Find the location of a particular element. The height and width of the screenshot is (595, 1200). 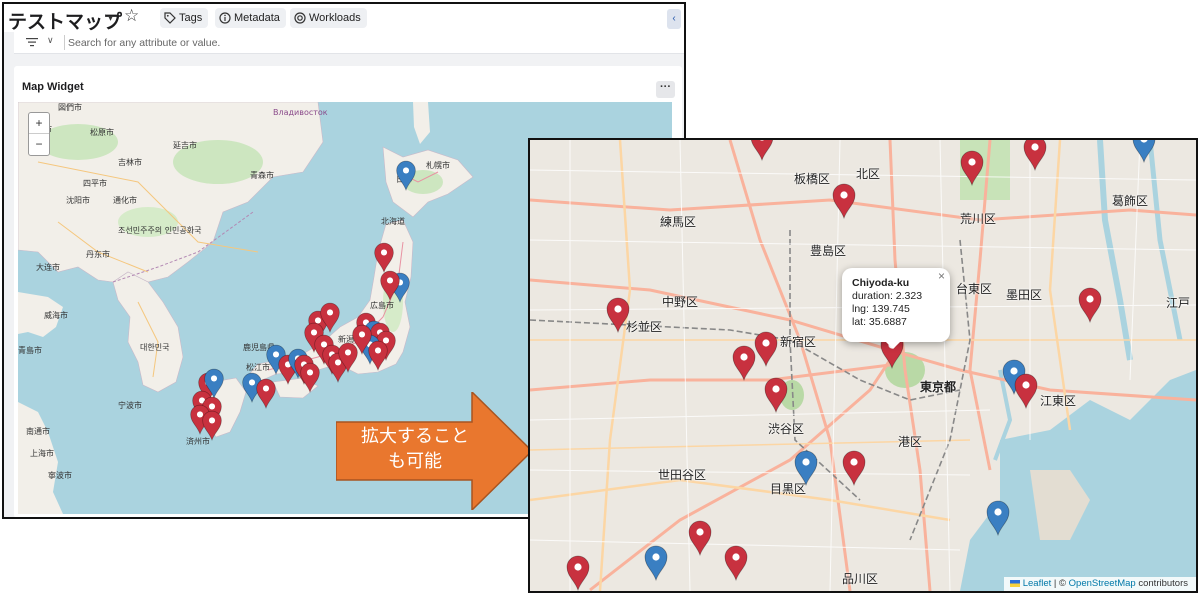

tab-tags: Tags is located at coordinates (184, 18).